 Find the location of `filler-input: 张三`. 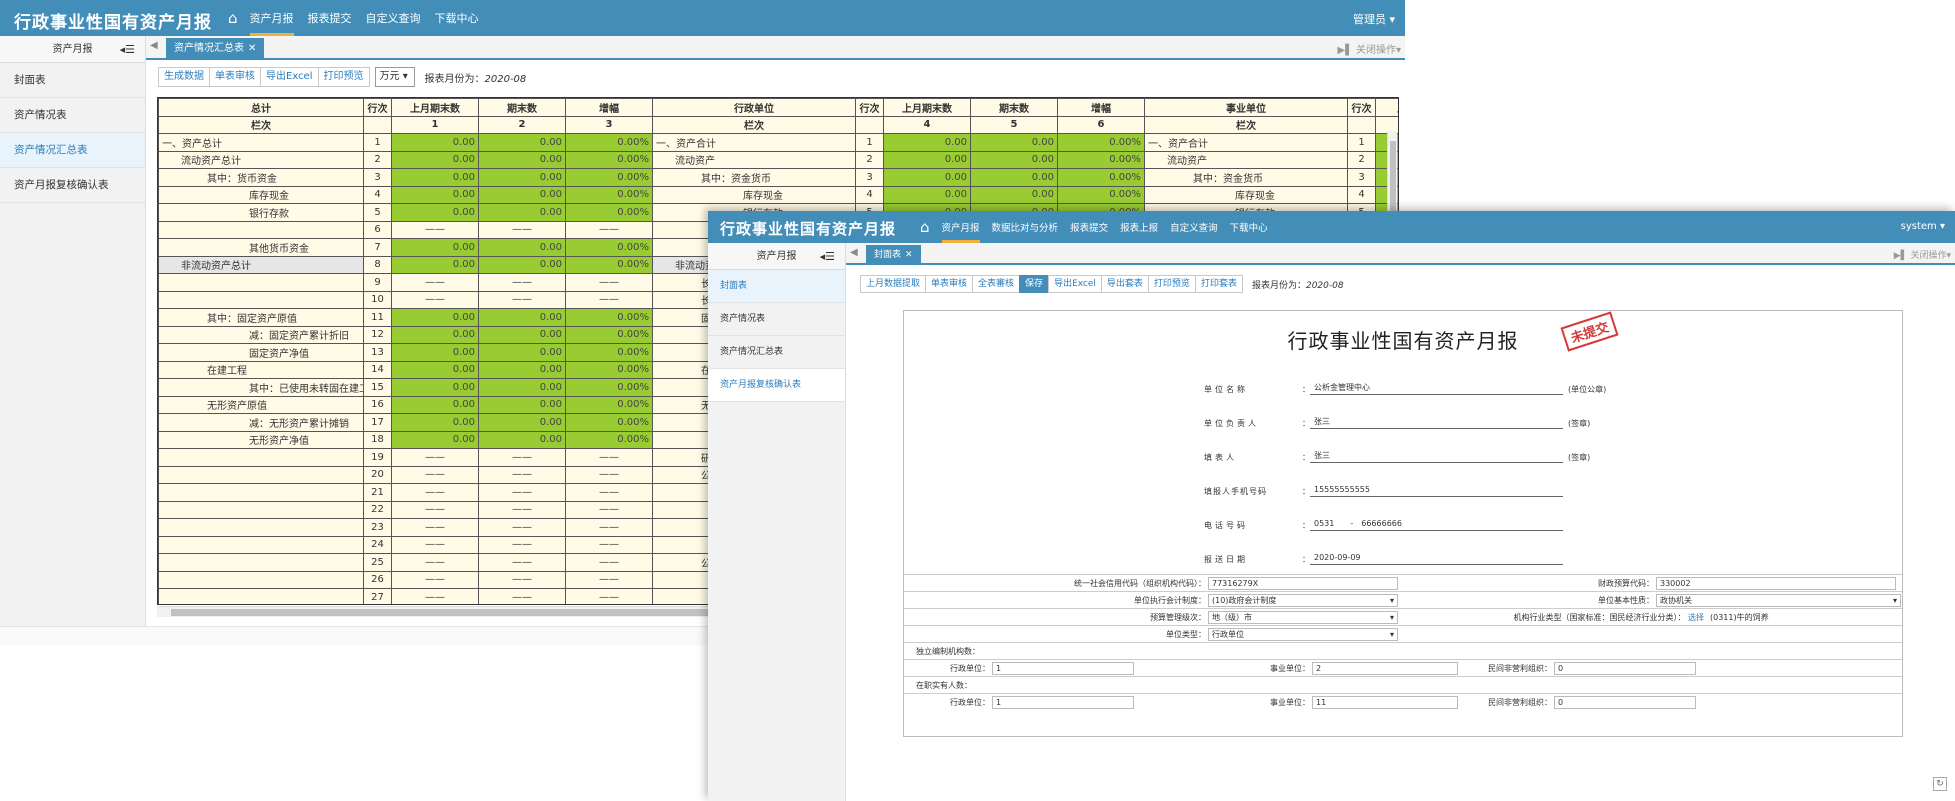

filler-input: 张三 is located at coordinates (1436, 456).